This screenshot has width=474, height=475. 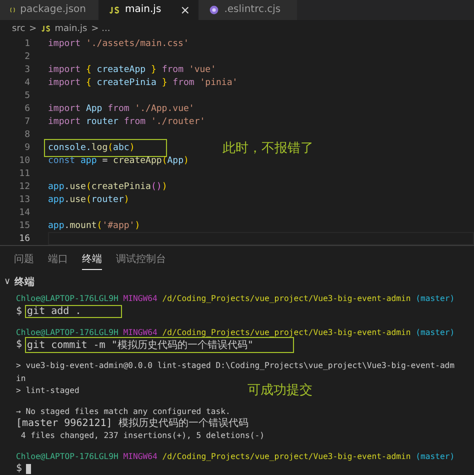 What do you see at coordinates (24, 161) in the screenshot?
I see `line-number: 10` at bounding box center [24, 161].